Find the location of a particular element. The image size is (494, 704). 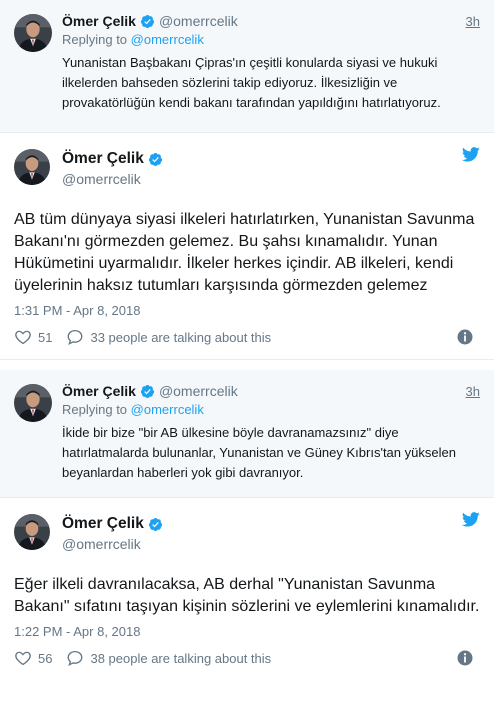

talking-count: 38 people are talking about this is located at coordinates (181, 658).